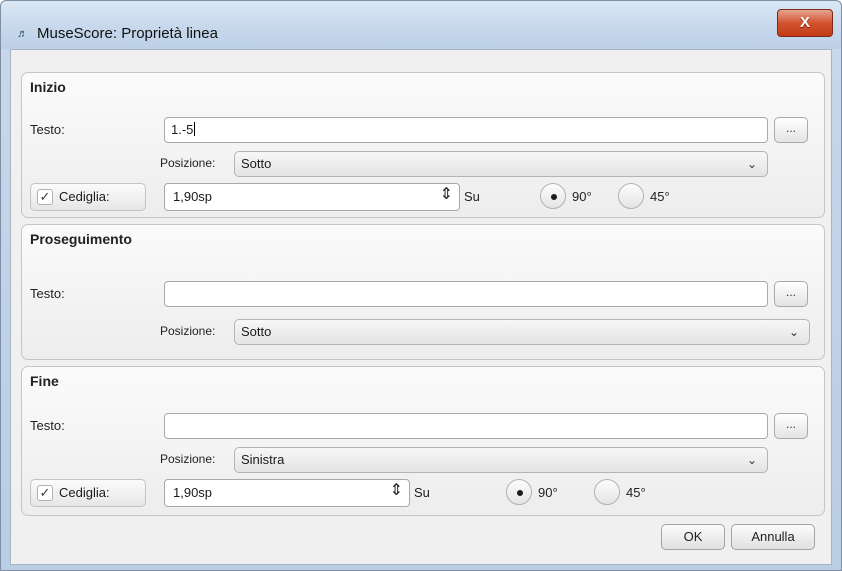 The height and width of the screenshot is (571, 842). I want to click on posizione-select-proseguimento: Sotto ⌄, so click(522, 332).